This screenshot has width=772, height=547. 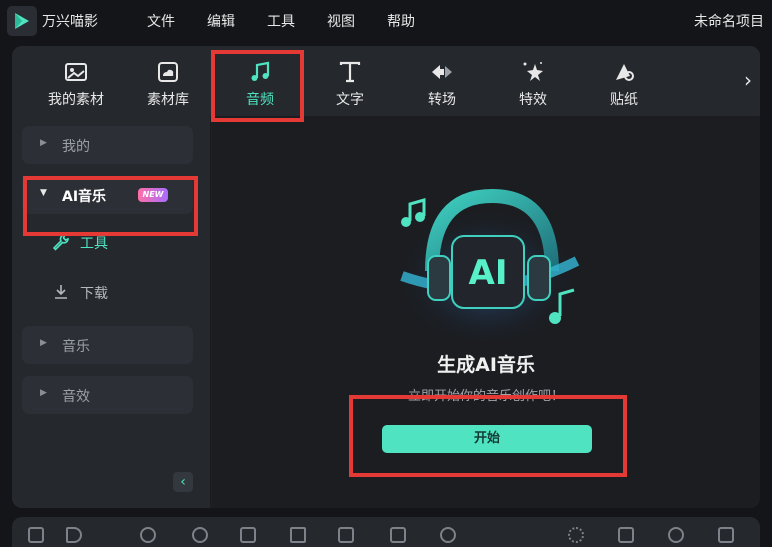 I want to click on tab-label: 素材库, so click(x=168, y=100).